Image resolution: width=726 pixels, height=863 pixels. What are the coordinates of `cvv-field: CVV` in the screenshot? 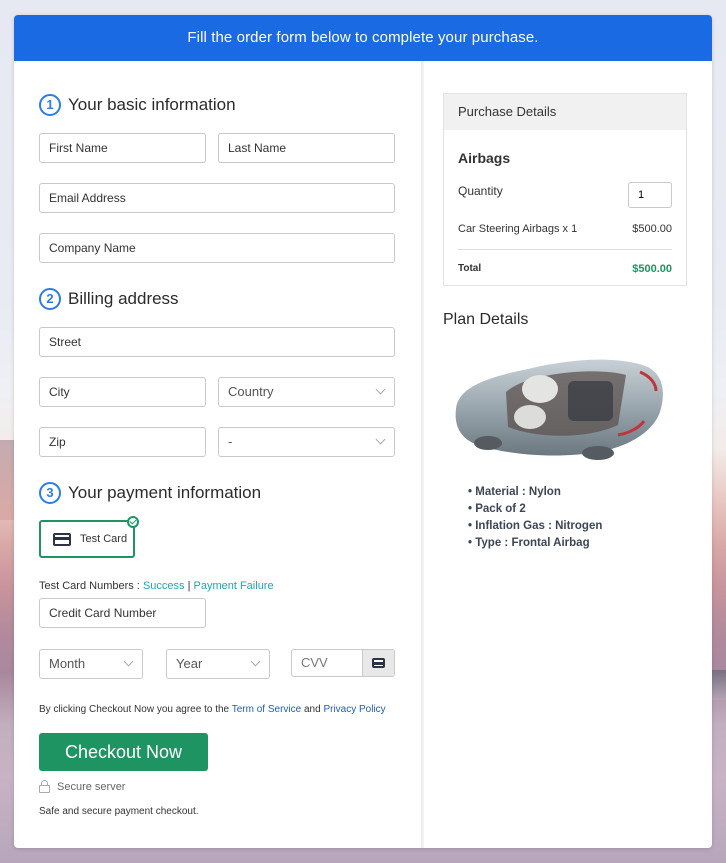 It's located at (343, 663).